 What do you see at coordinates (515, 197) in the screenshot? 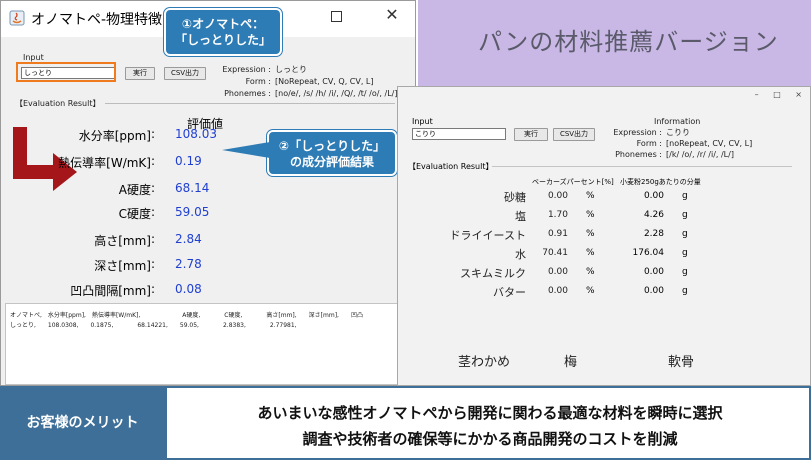
I see `ingredient-name: 砂糖` at bounding box center [515, 197].